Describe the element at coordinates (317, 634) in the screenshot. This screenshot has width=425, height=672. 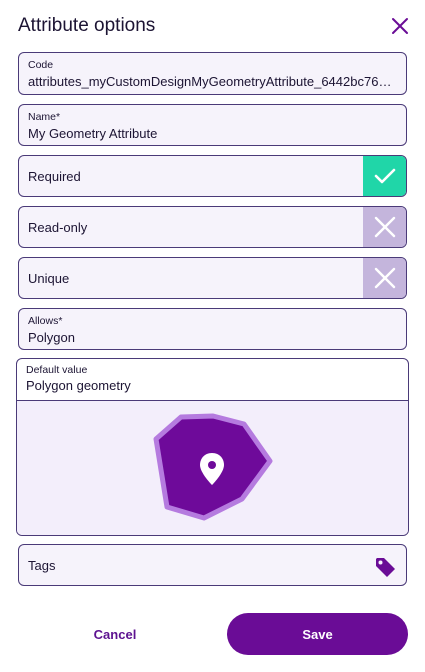
I see `save-button: Save` at that location.